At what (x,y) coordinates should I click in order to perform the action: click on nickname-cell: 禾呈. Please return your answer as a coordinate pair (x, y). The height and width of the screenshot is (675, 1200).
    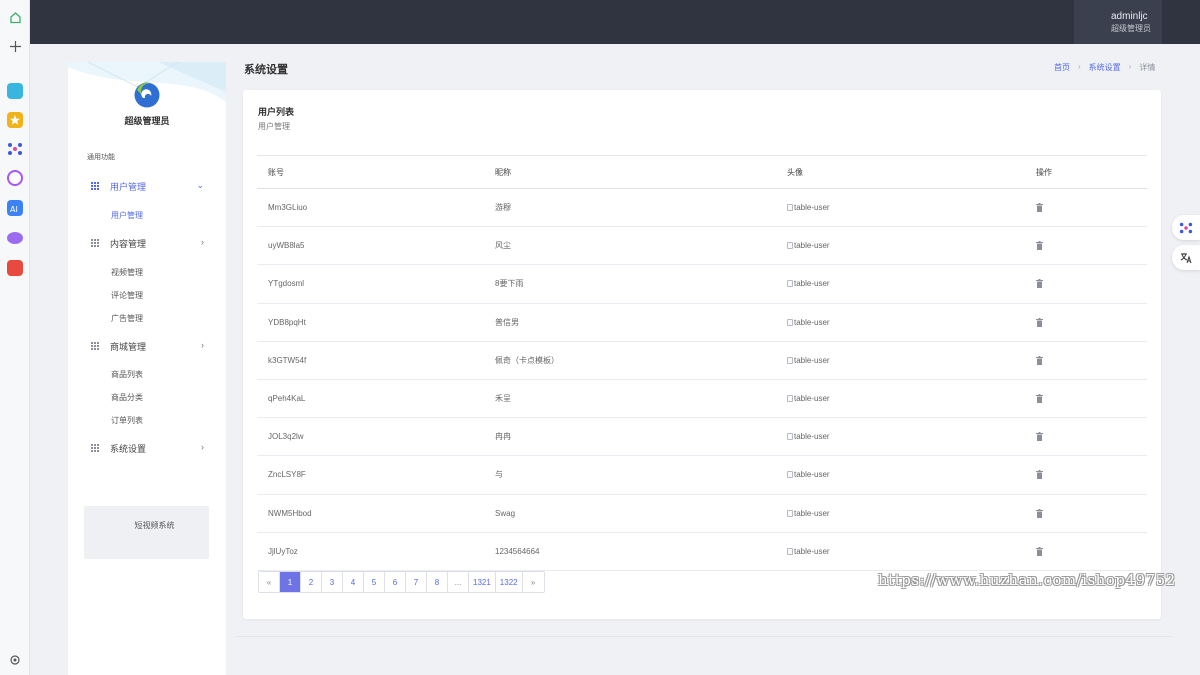
    Looking at the image, I should click on (503, 399).